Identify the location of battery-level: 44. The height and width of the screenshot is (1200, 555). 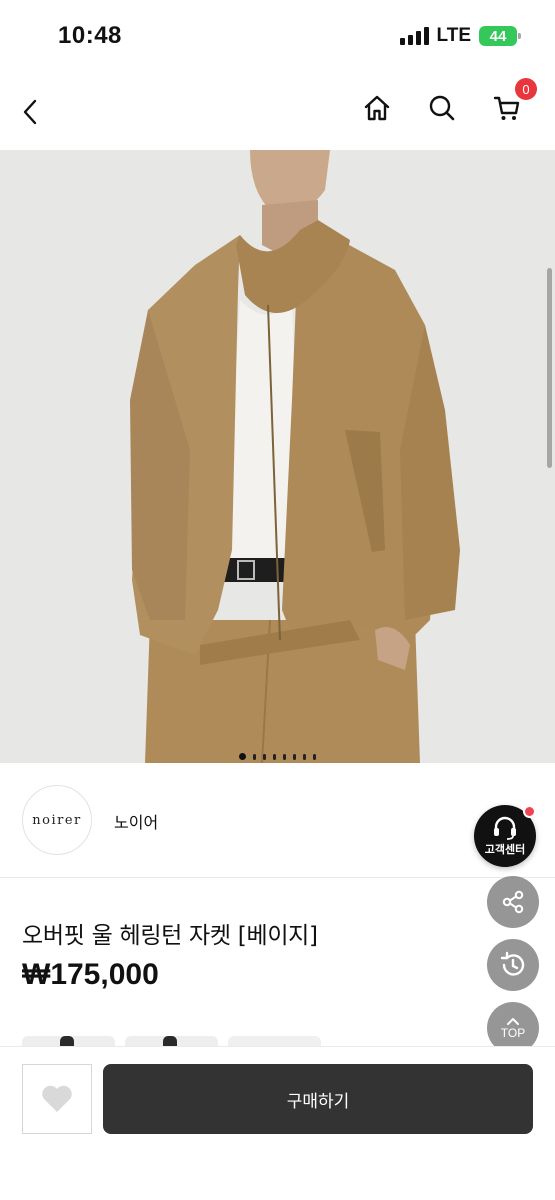
(498, 36).